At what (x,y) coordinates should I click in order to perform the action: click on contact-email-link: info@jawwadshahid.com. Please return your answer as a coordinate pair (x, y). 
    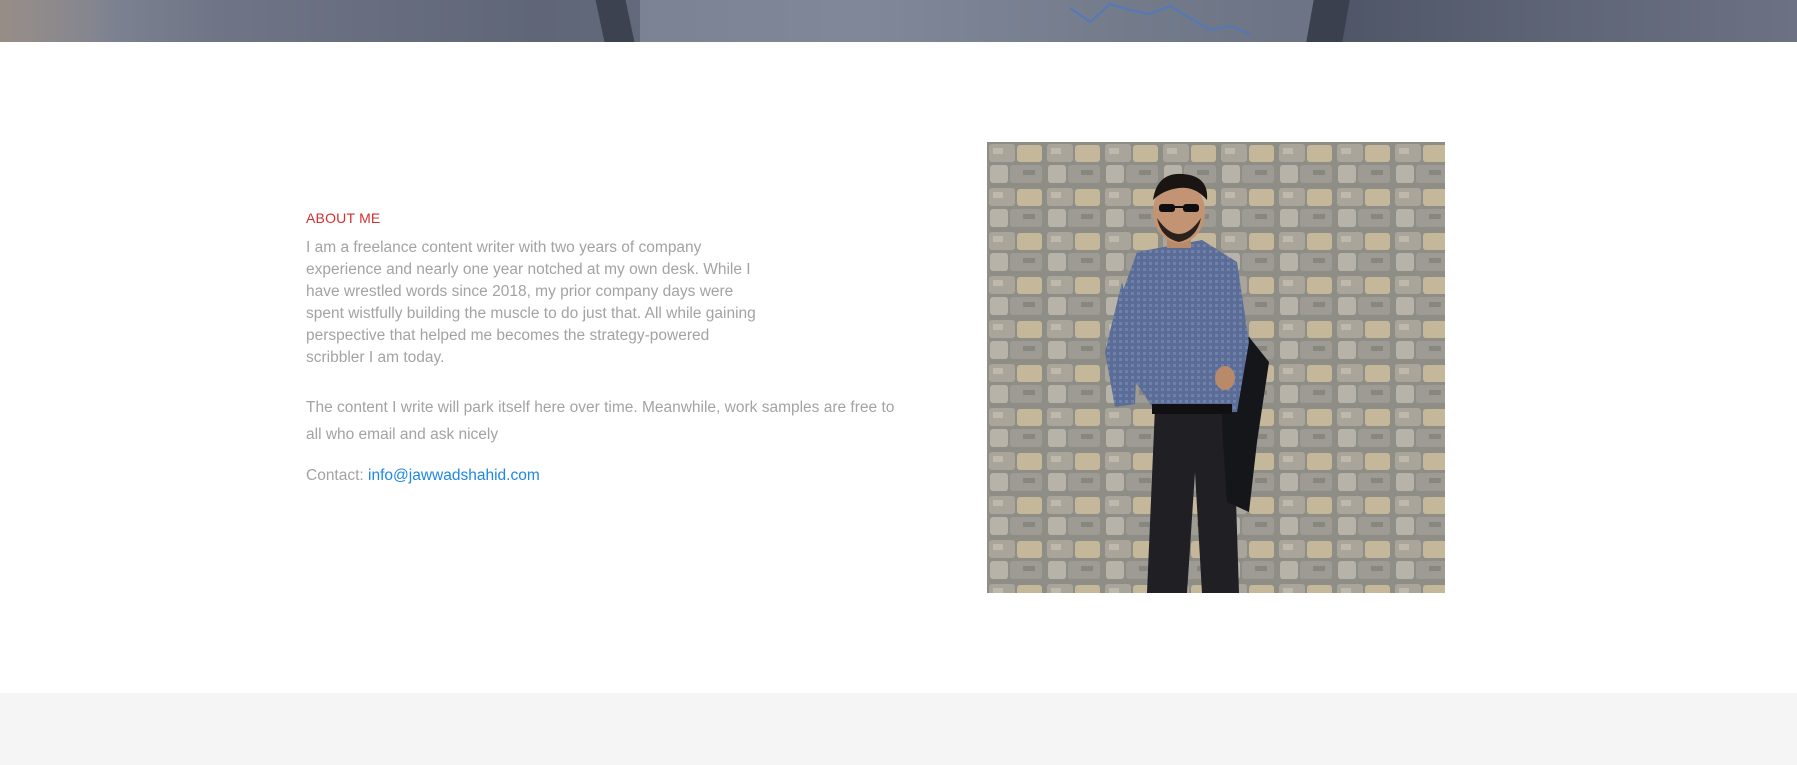
    Looking at the image, I should click on (454, 475).